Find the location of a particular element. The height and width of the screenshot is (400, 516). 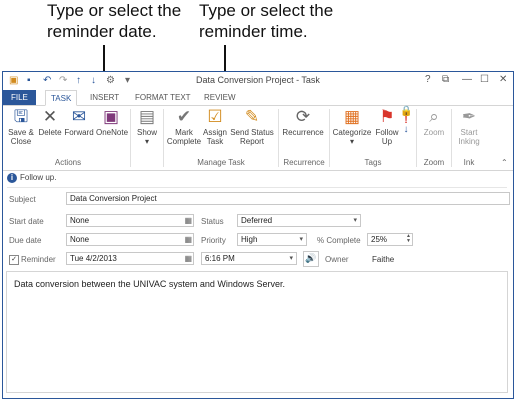

owner-label: Owner is located at coordinates (337, 259).